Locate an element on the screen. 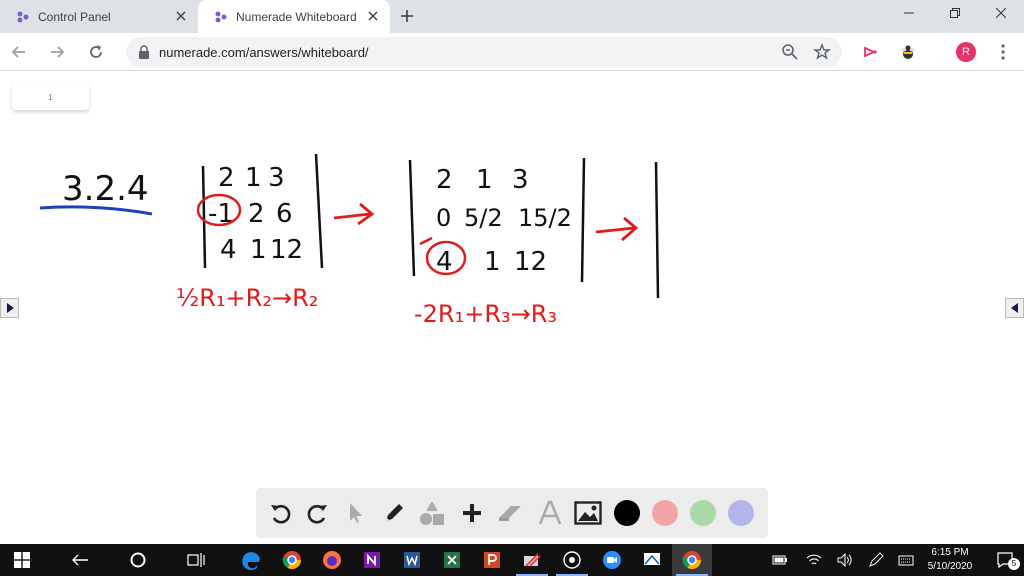  action-center-button: 5 is located at coordinates (1005, 560).